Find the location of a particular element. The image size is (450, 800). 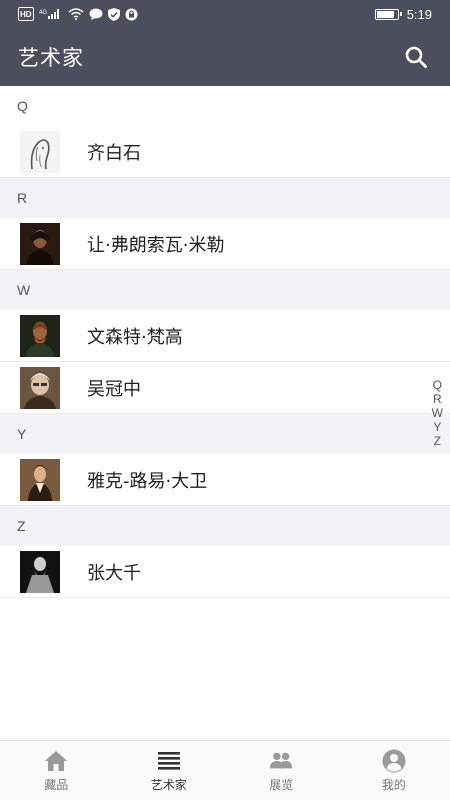

alphabet-index: Q R W Y Z is located at coordinates (437, 413).